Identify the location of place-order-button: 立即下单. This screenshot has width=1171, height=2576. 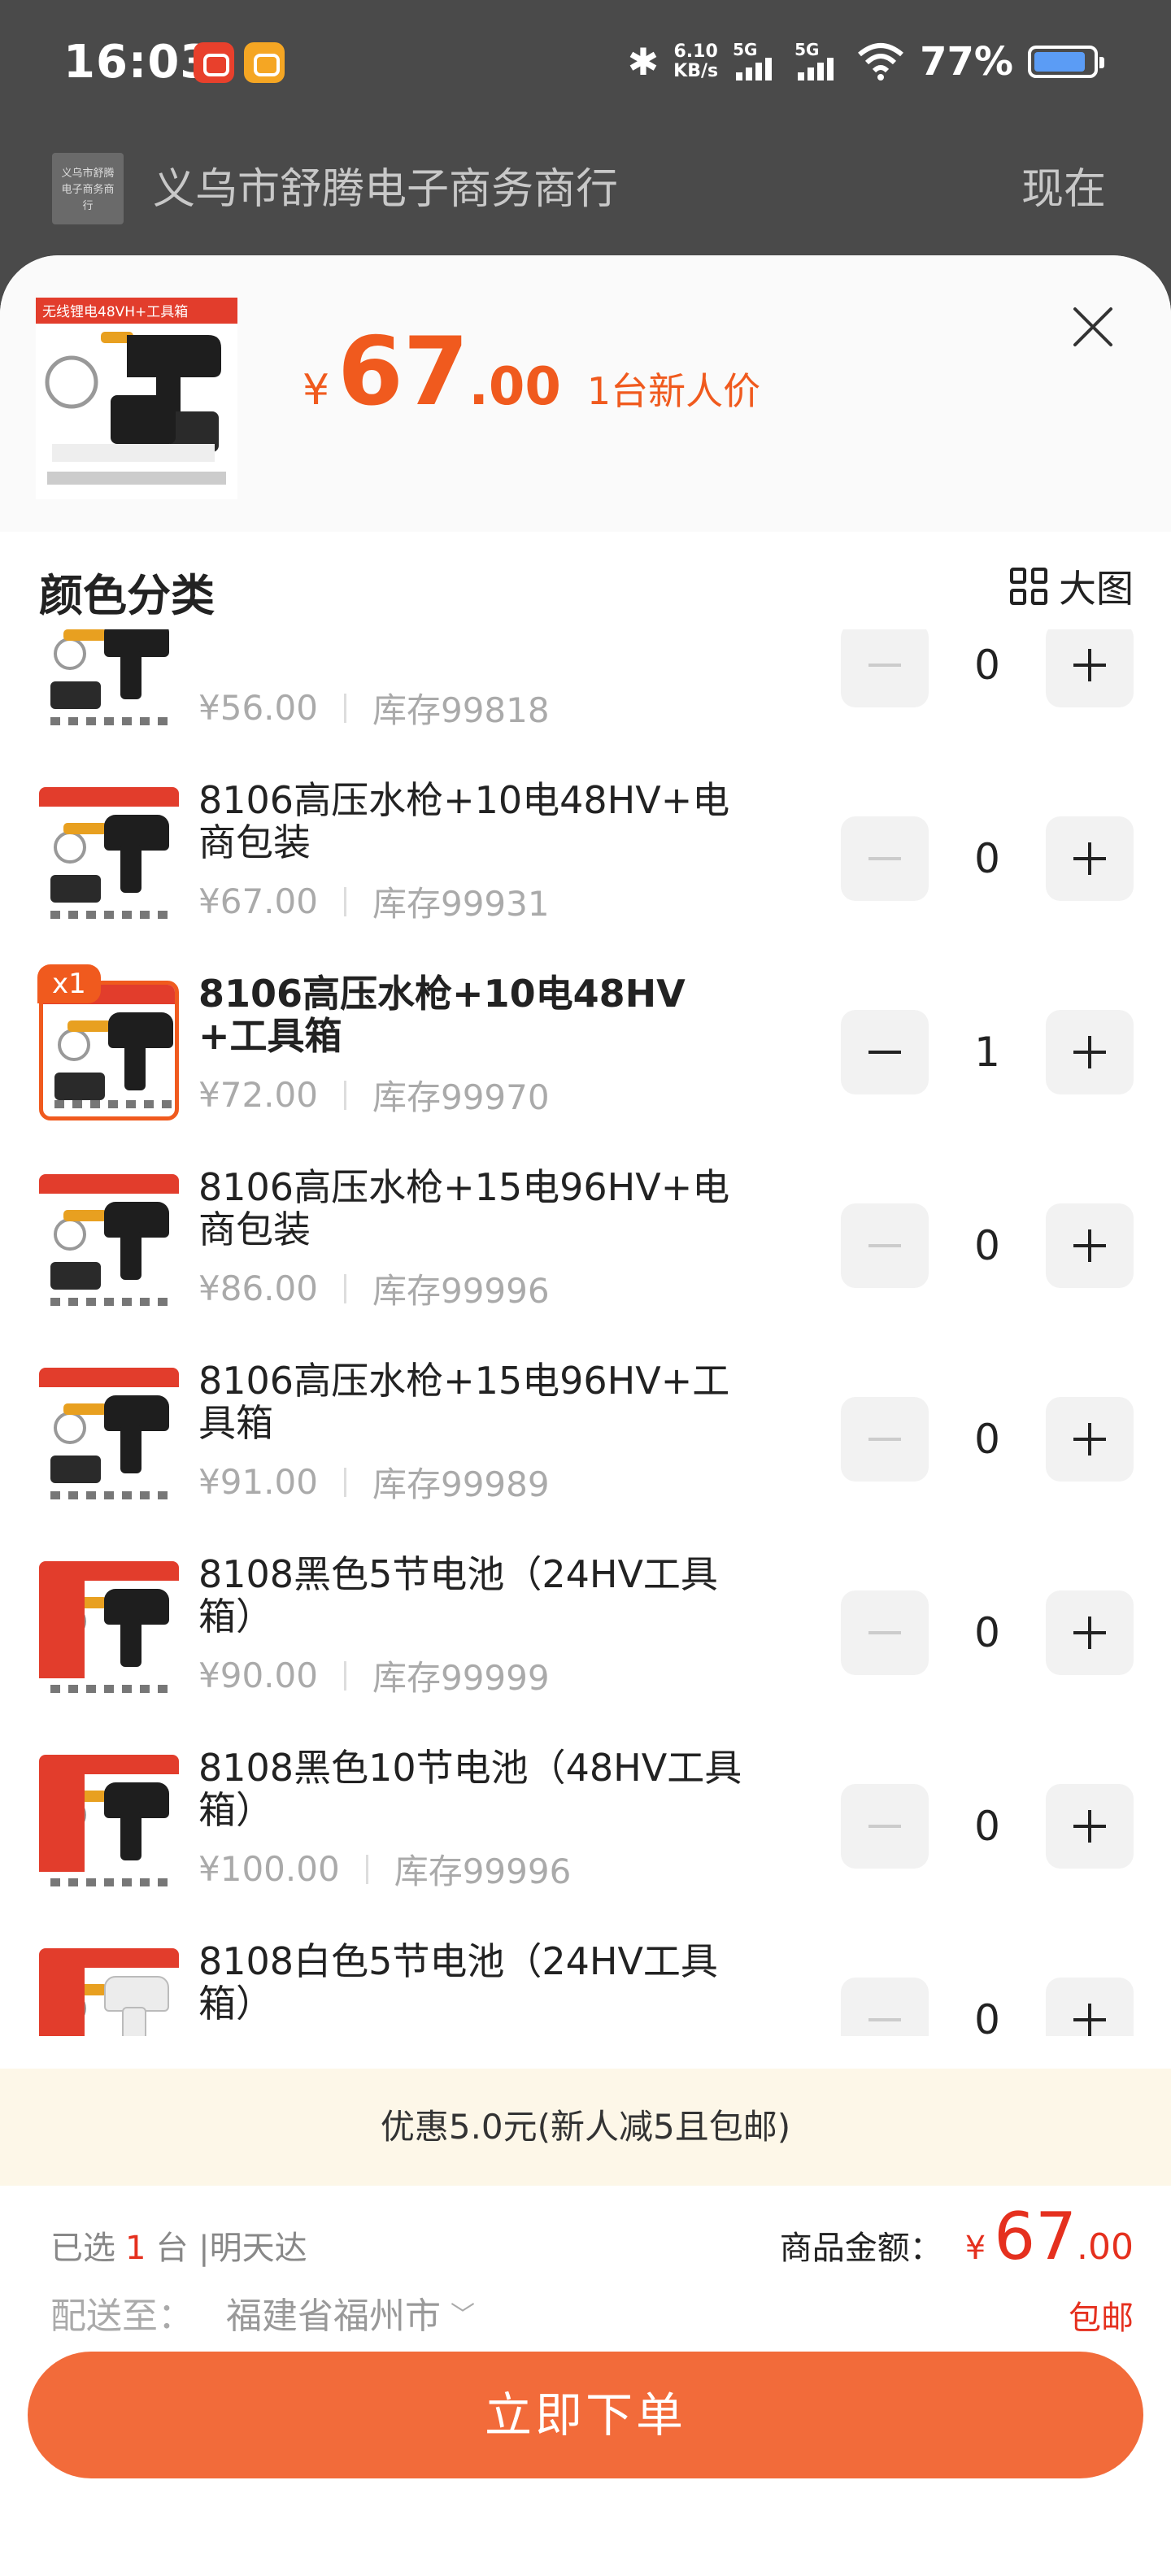
(585, 2415).